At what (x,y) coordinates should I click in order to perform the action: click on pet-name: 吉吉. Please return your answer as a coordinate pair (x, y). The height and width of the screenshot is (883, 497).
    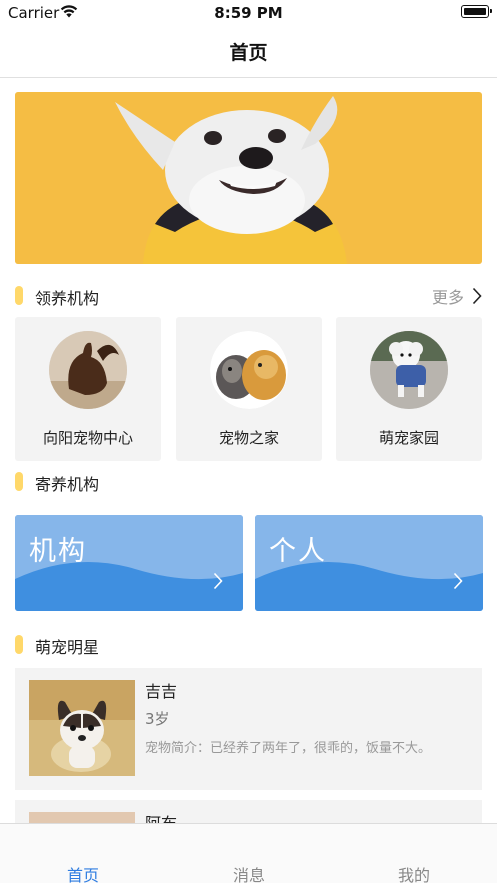
    Looking at the image, I should click on (161, 691).